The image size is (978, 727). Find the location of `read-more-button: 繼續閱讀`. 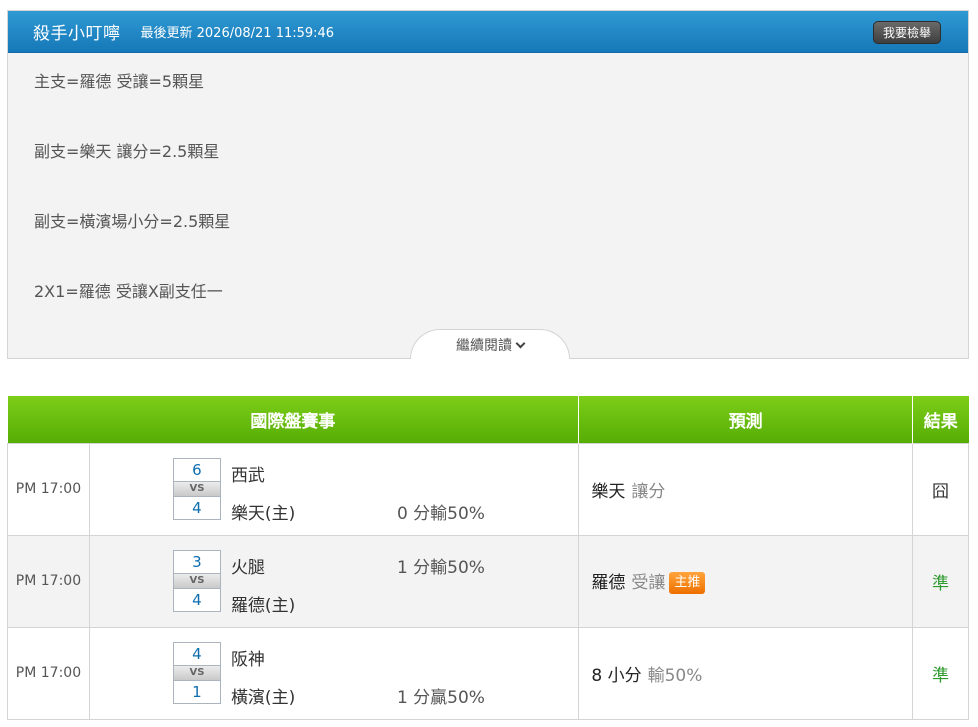

read-more-button: 繼續閱讀 is located at coordinates (490, 344).